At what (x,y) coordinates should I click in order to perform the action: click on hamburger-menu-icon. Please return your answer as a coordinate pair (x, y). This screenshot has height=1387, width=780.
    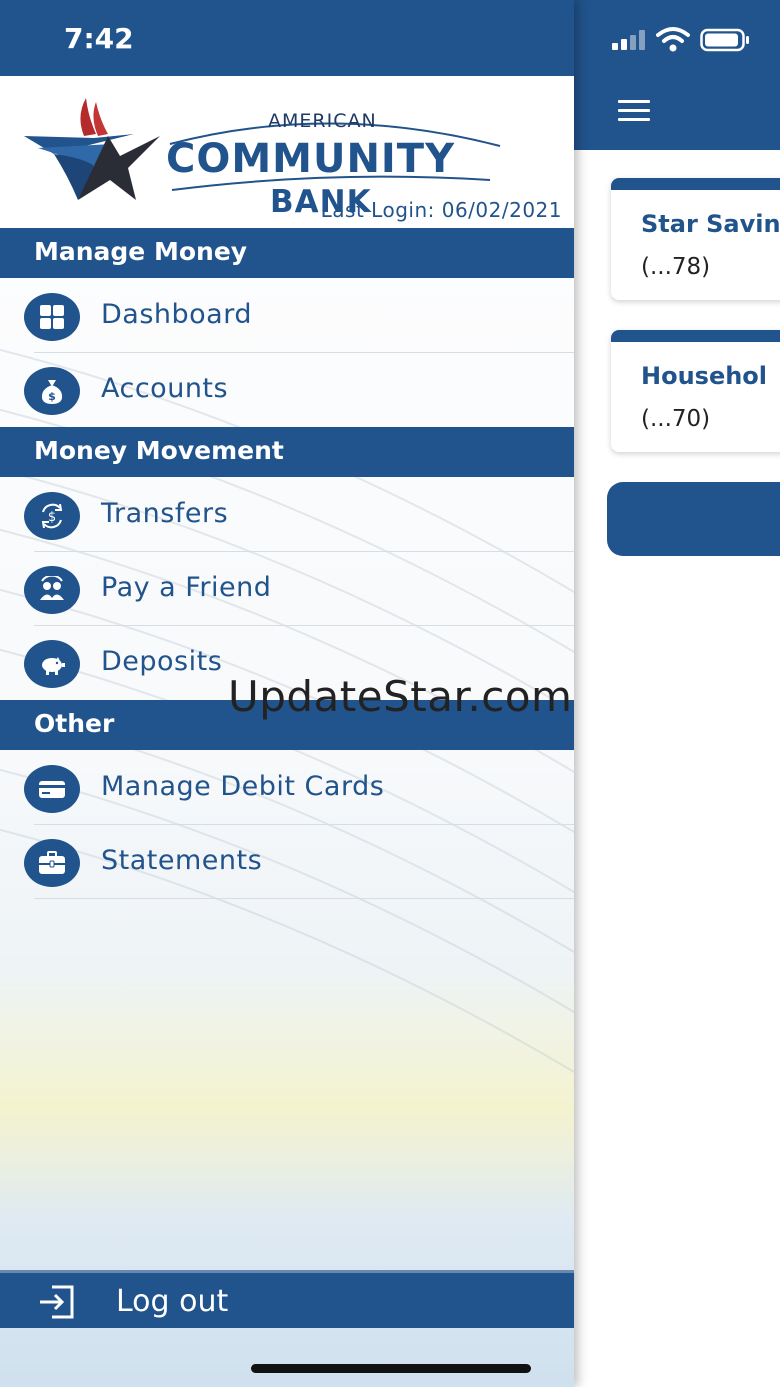
    Looking at the image, I should click on (634, 112).